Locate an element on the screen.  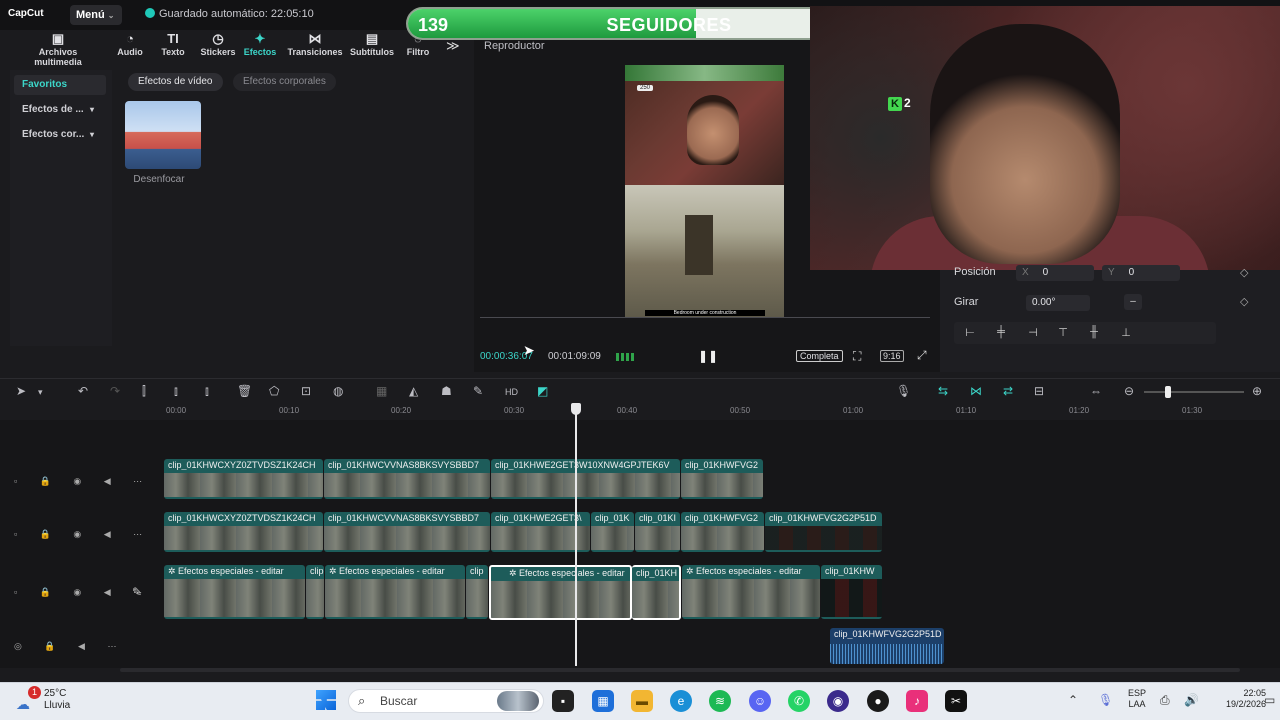
mirror-icon: ◭ is located at coordinates (413, 391).